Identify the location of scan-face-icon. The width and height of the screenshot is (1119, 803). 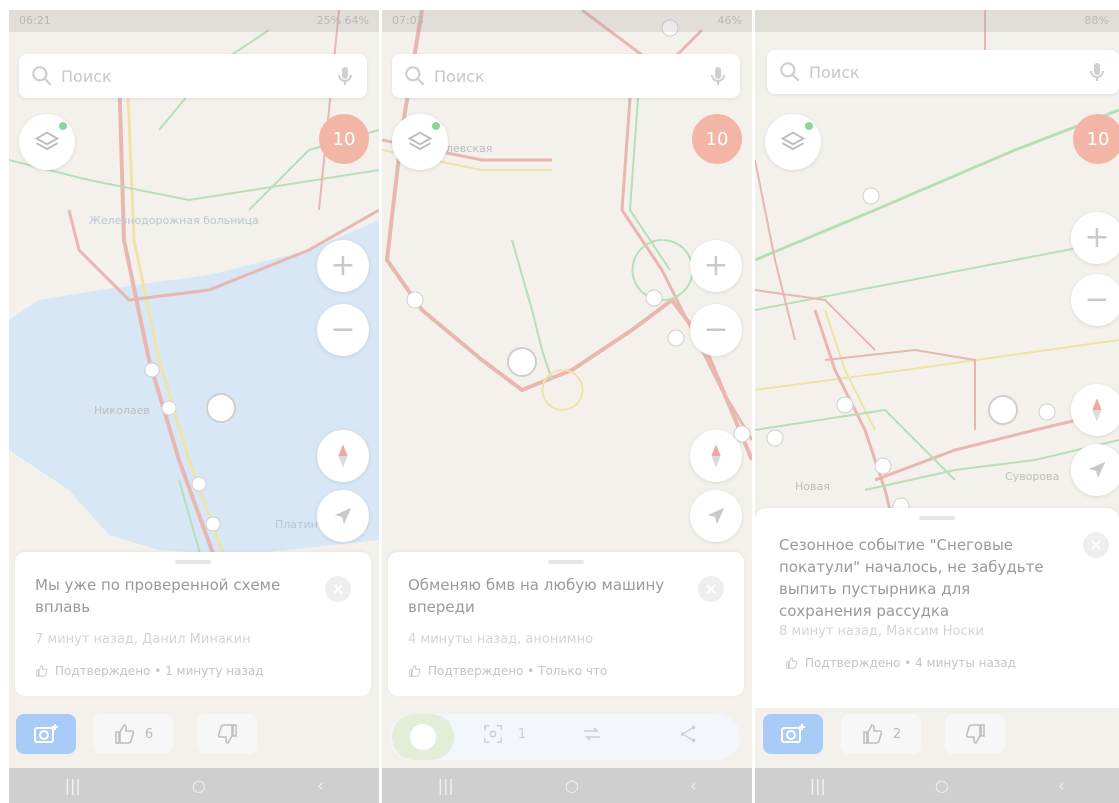
(492, 734).